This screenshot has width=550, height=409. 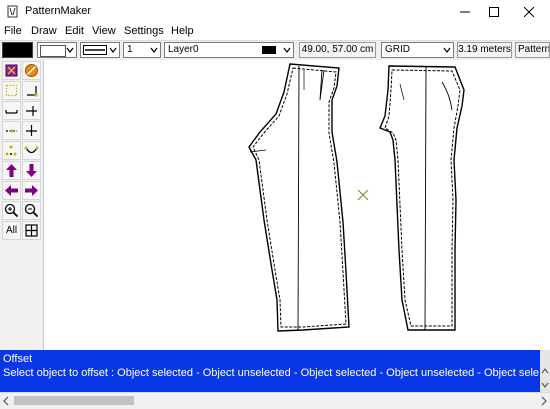 I want to click on layer-select: Layer0, so click(x=229, y=50).